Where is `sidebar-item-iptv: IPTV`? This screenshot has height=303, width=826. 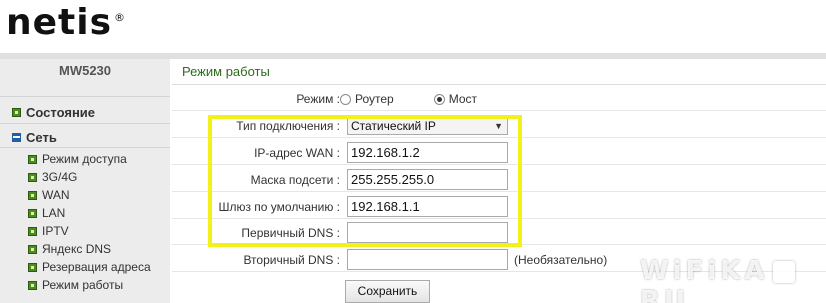
sidebar-item-iptv: IPTV is located at coordinates (48, 231).